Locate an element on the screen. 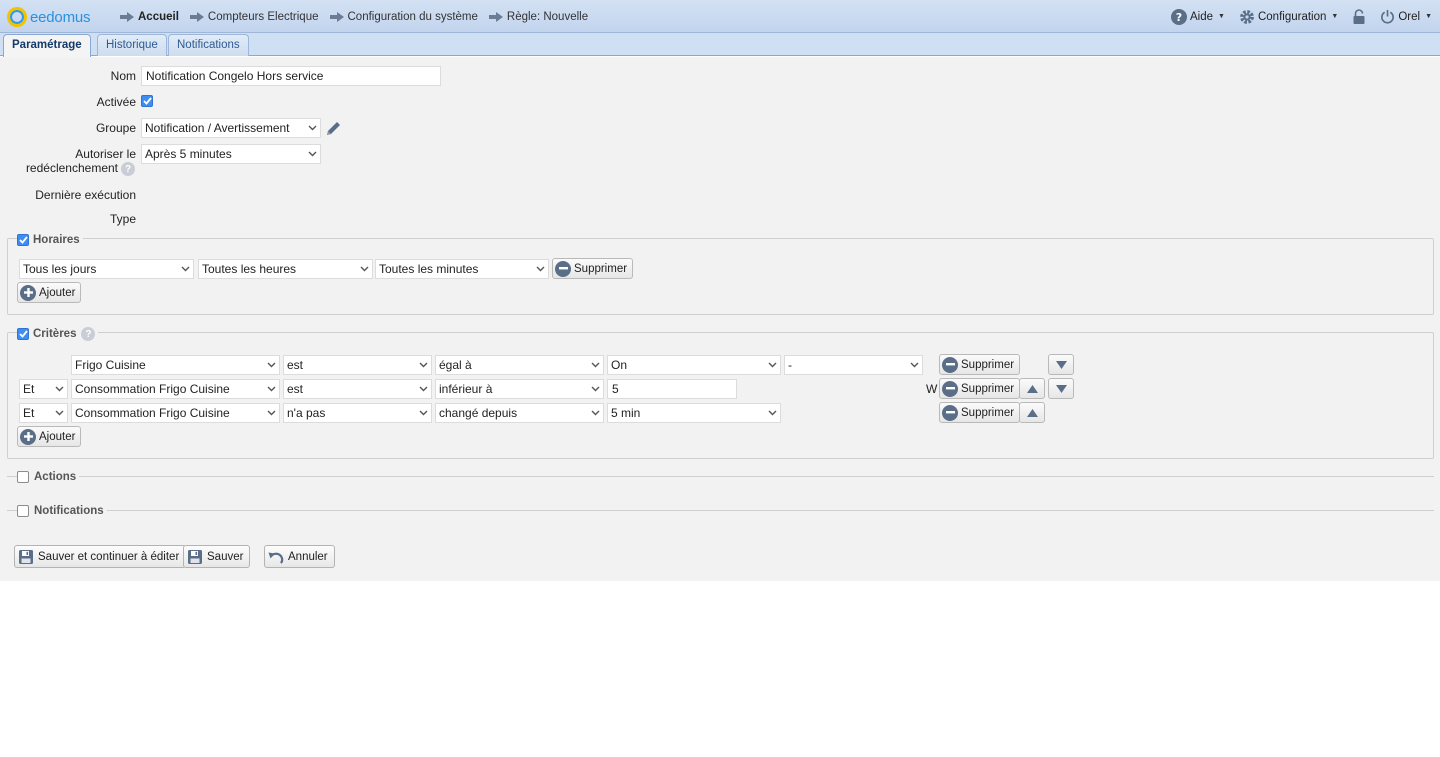 The height and width of the screenshot is (757, 1440). logo-text: eedomus is located at coordinates (60, 17).